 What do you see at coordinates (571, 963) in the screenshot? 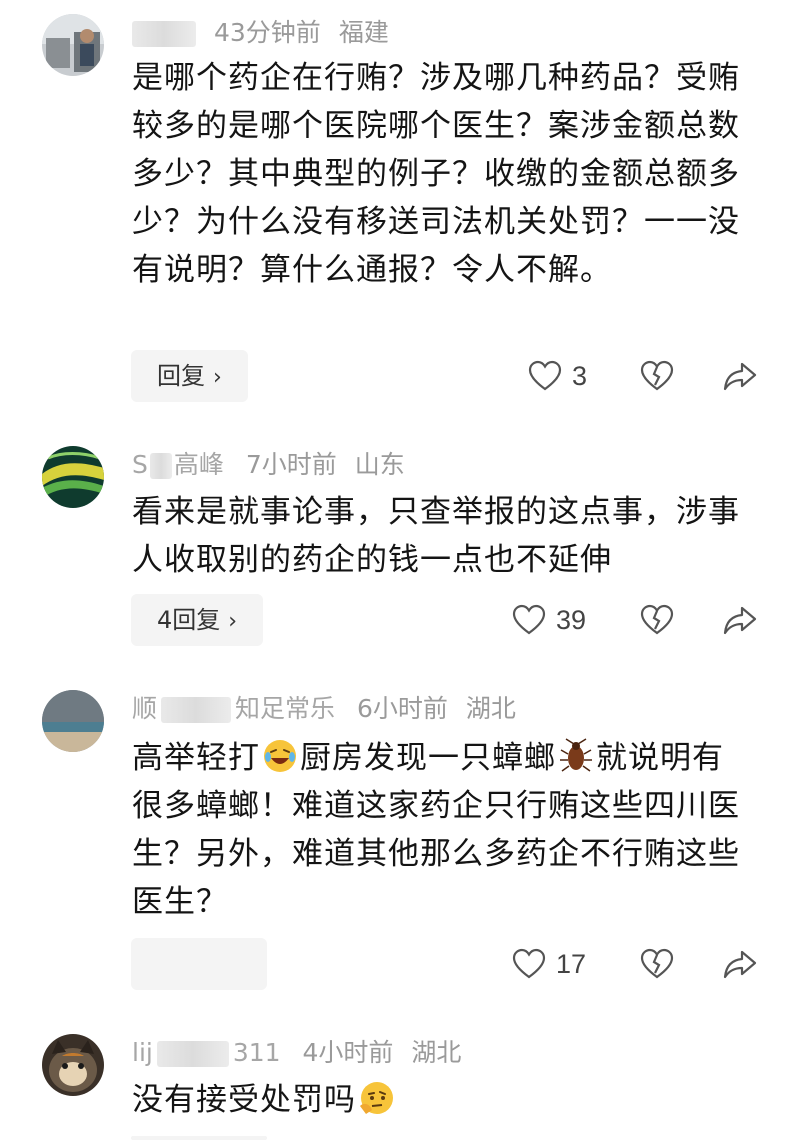
I see `like-count: 17` at bounding box center [571, 963].